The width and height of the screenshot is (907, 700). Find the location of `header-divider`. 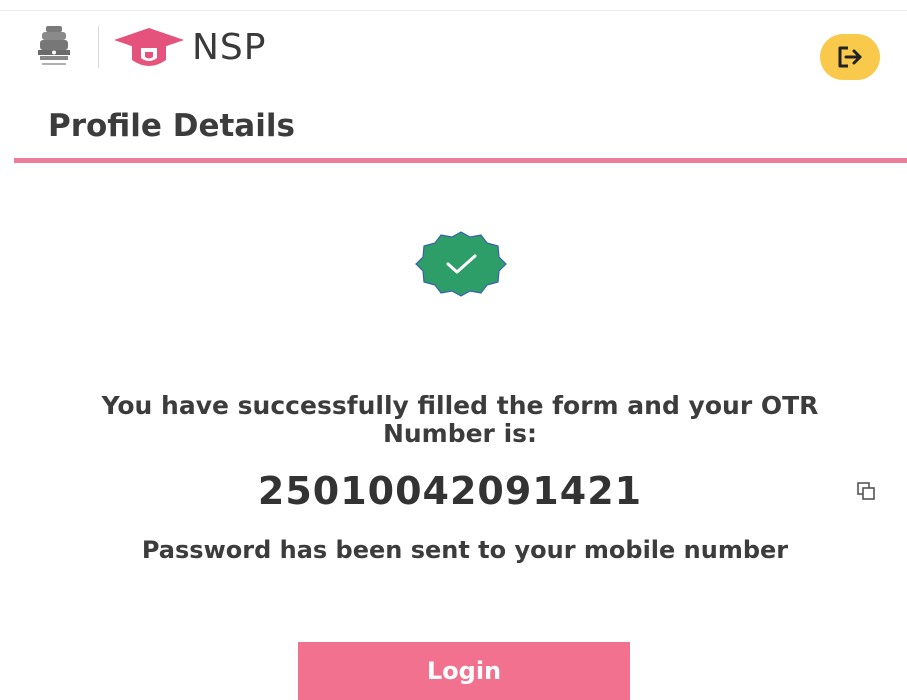

header-divider is located at coordinates (98, 47).